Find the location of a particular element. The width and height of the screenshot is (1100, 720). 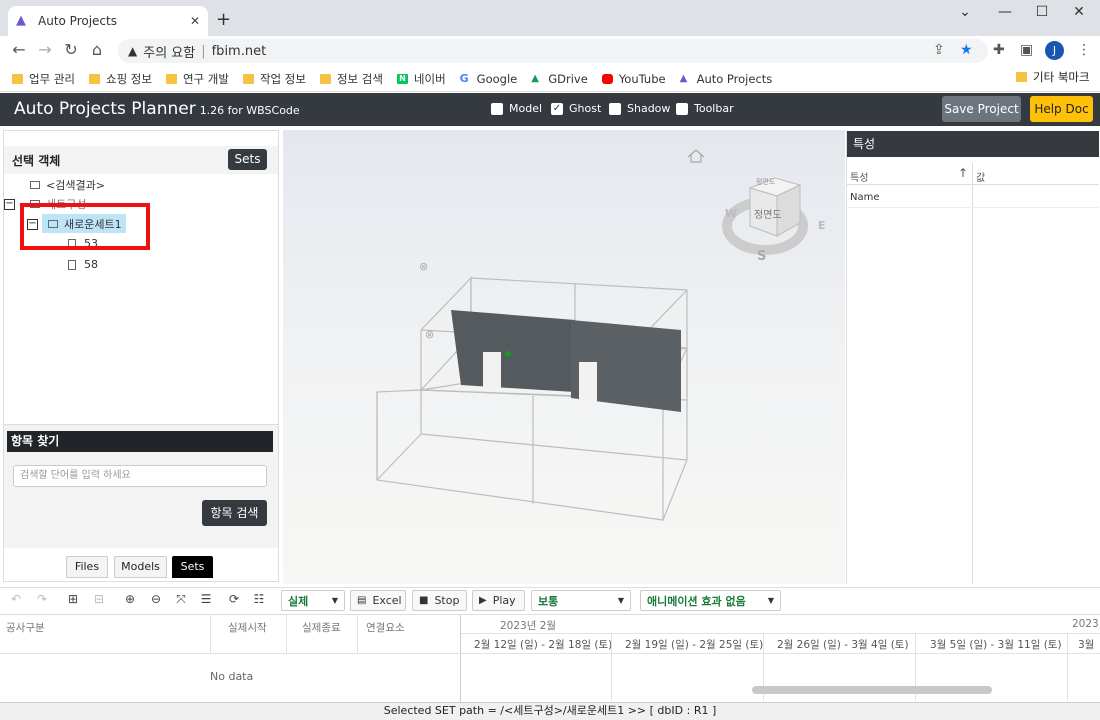

undo-icon: ↶ is located at coordinates (16, 599).